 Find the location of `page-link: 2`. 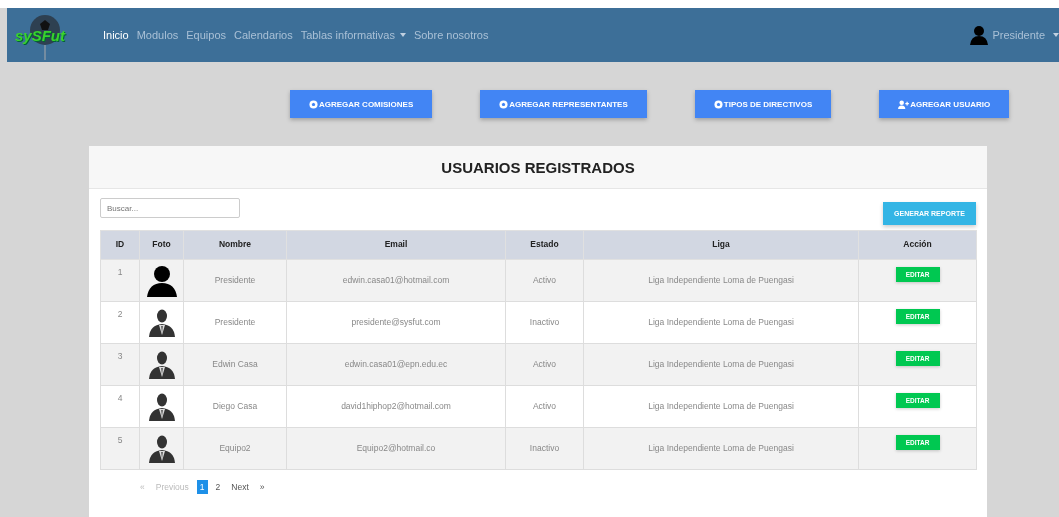

page-link: 2 is located at coordinates (218, 487).